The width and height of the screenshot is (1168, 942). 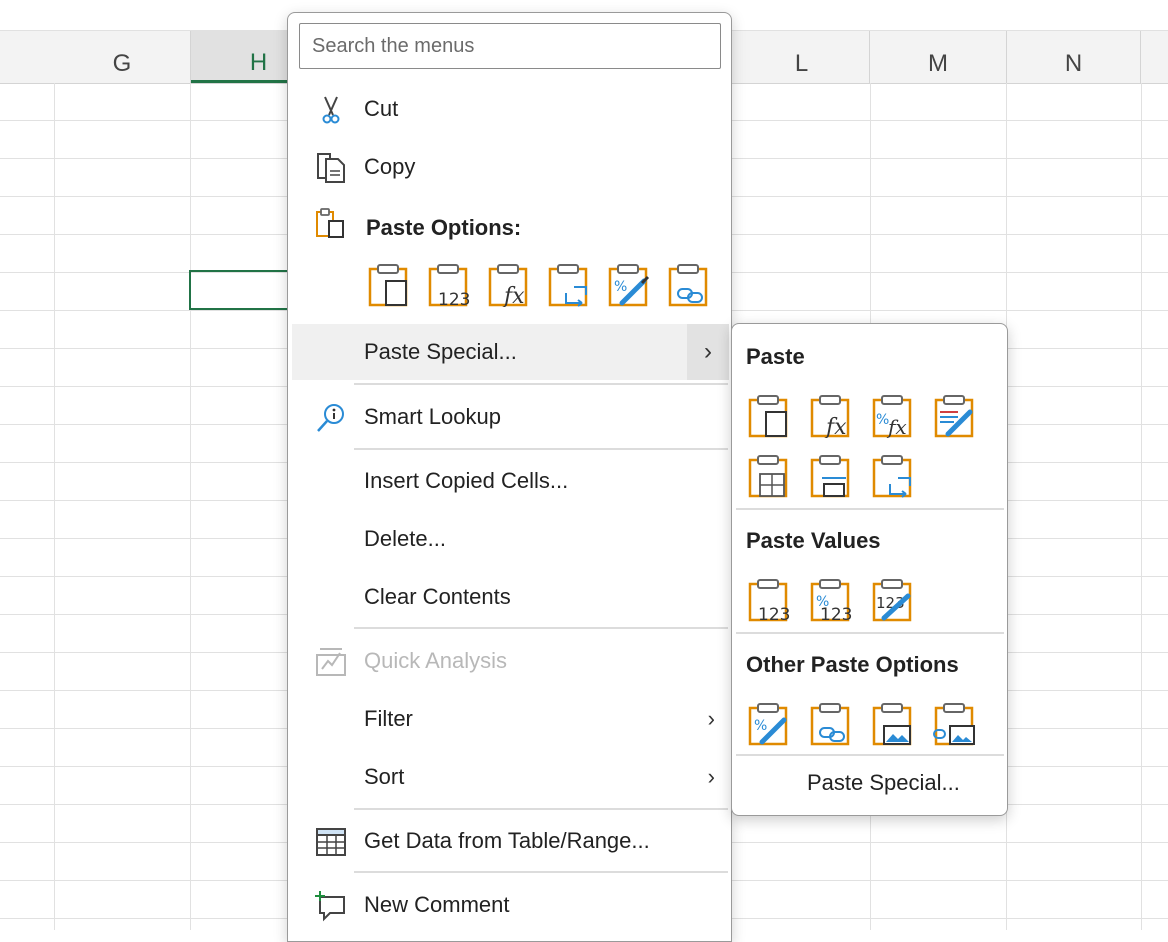 What do you see at coordinates (628, 285) in the screenshot?
I see `paste-formatting-icon: %` at bounding box center [628, 285].